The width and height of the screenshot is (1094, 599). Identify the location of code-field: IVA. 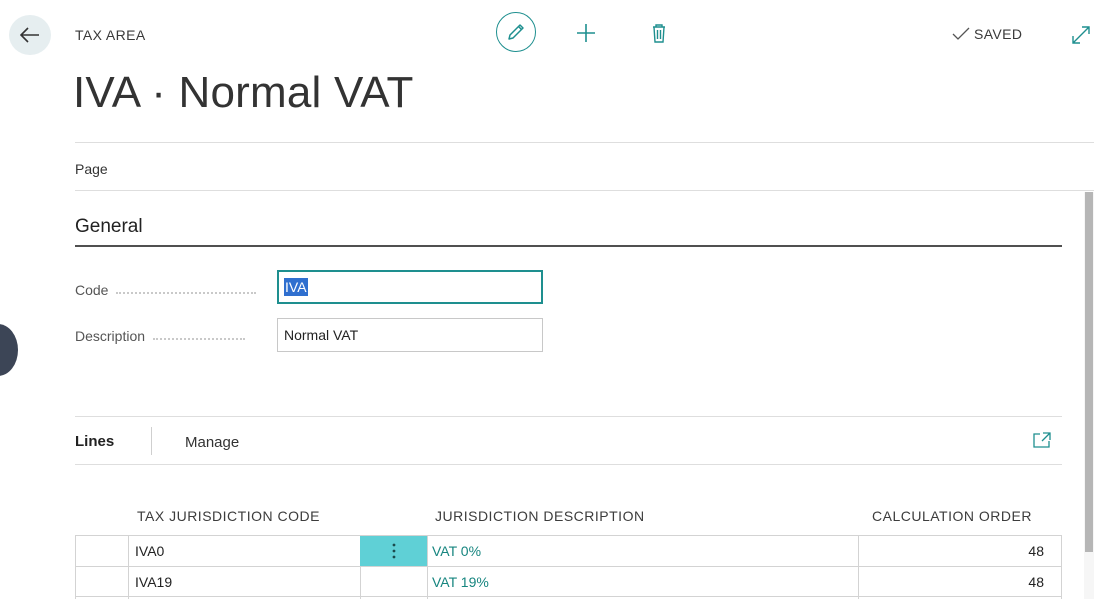
(410, 287).